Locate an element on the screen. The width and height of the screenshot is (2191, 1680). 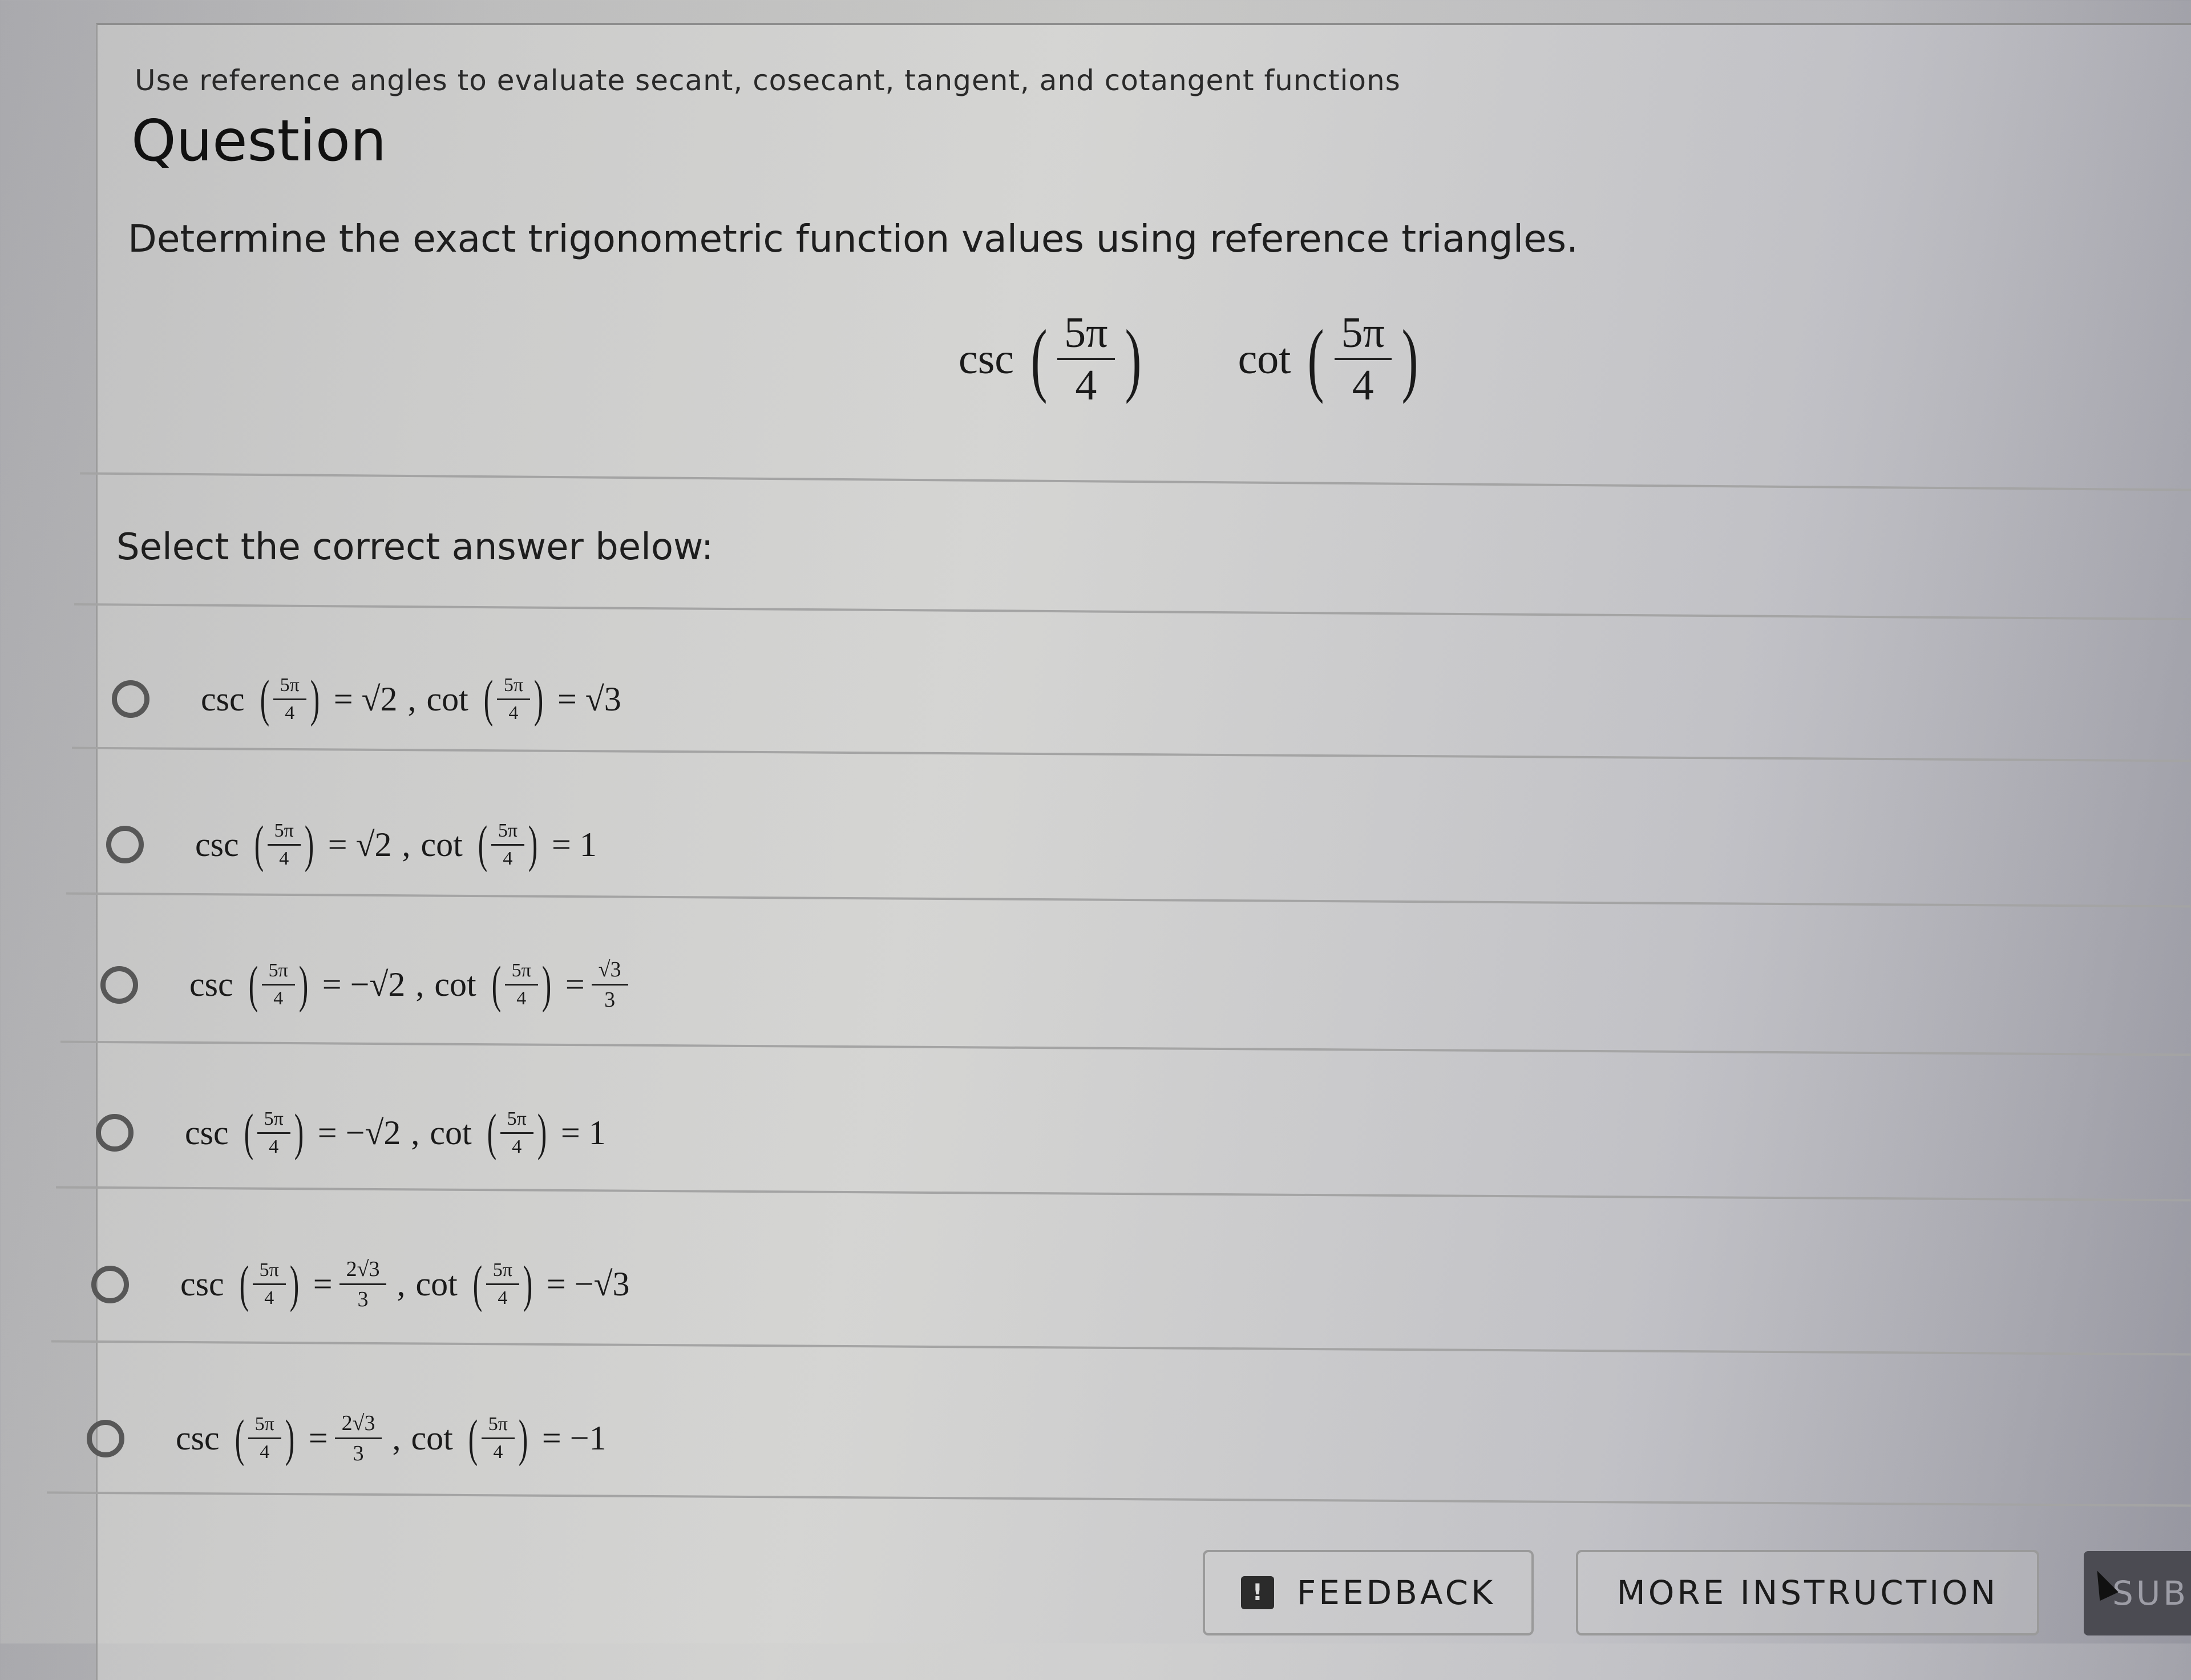
option-text: csc(5π 4) = −√2, cot(5π 4) = √3 3 is located at coordinates (408, 985).